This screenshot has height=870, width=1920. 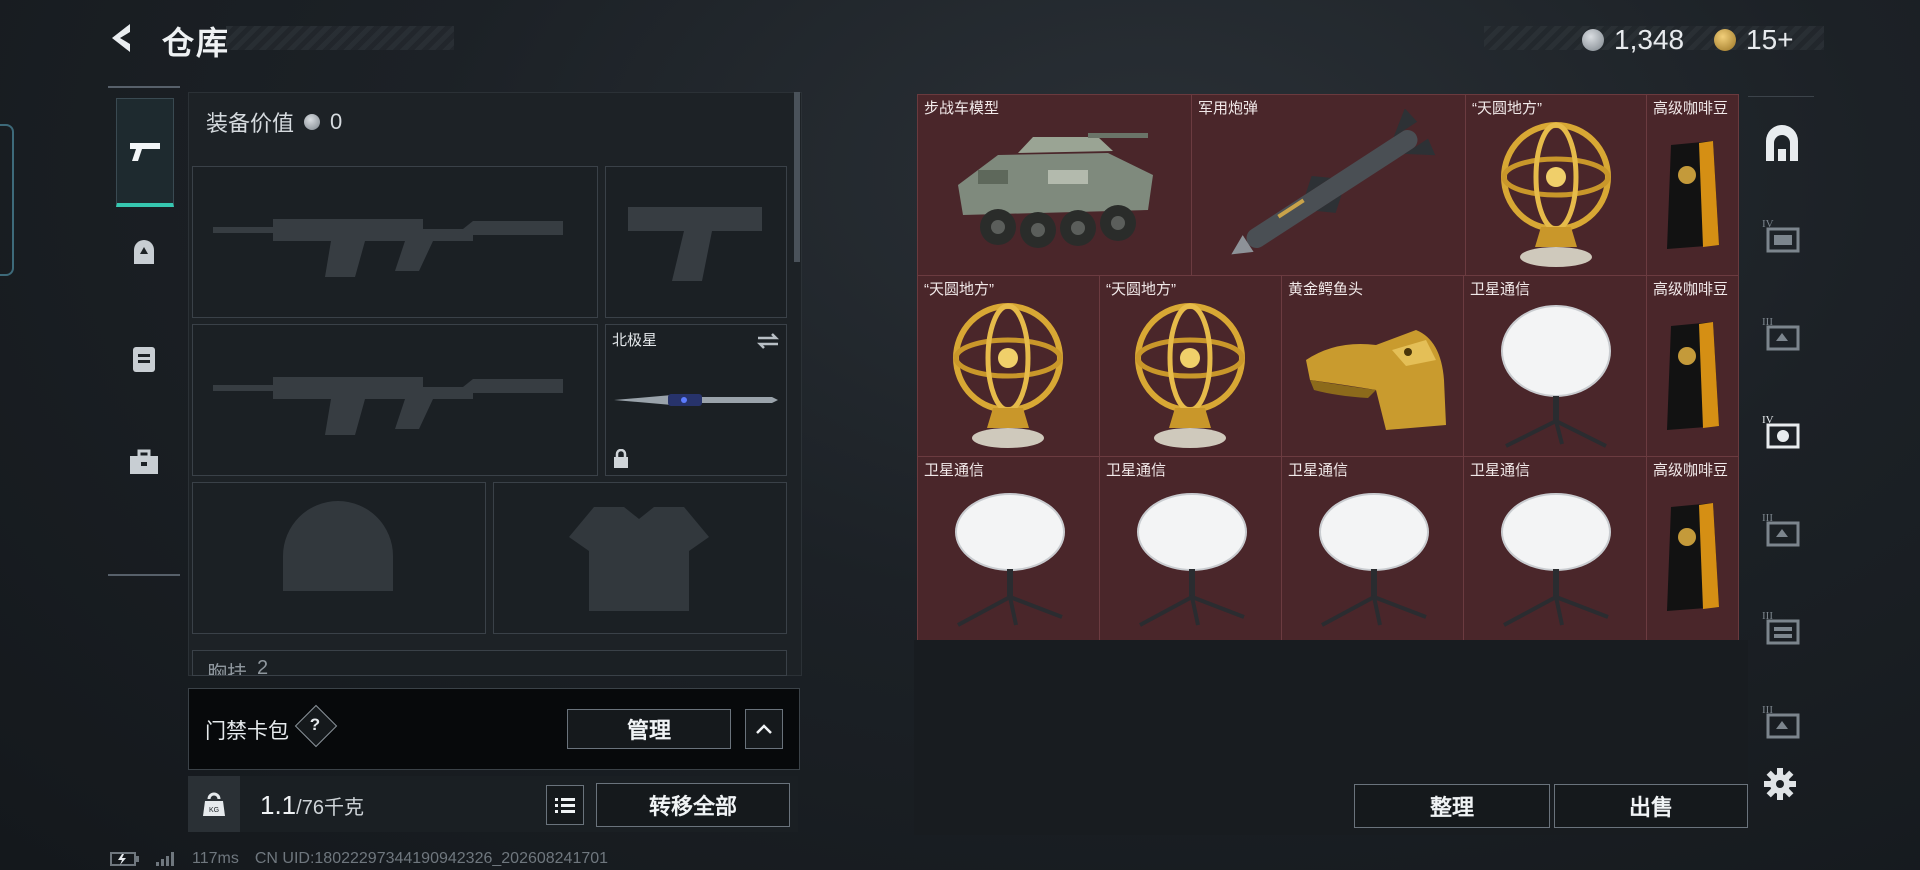 What do you see at coordinates (215, 858) in the screenshot?
I see `ping-readout: 117ms` at bounding box center [215, 858].